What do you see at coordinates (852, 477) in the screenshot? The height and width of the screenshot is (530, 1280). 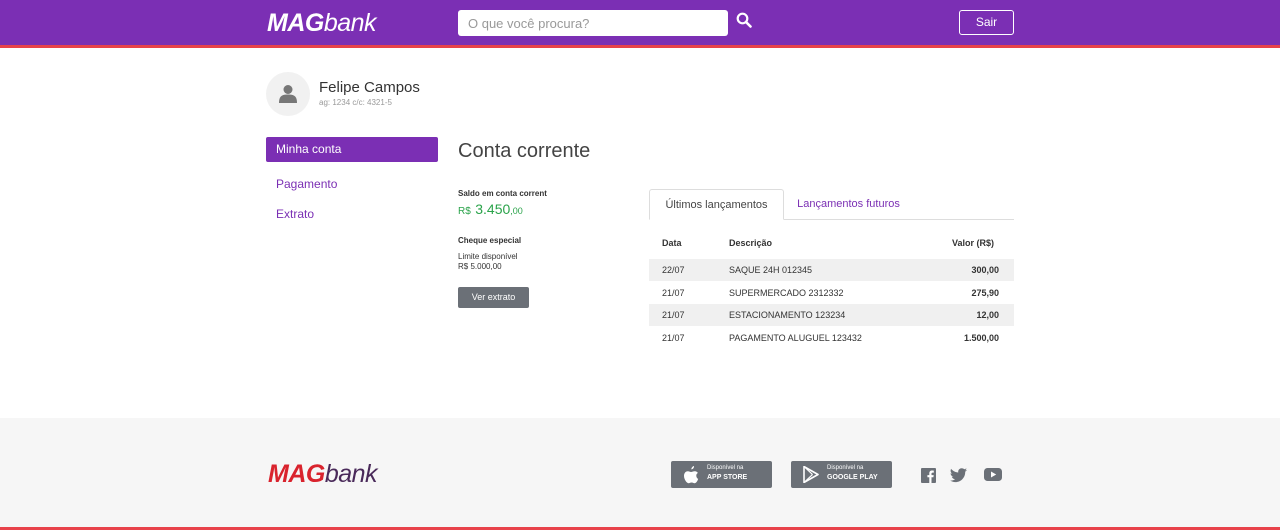 I see `google-play-big-text: GOOGLE PLAY` at bounding box center [852, 477].